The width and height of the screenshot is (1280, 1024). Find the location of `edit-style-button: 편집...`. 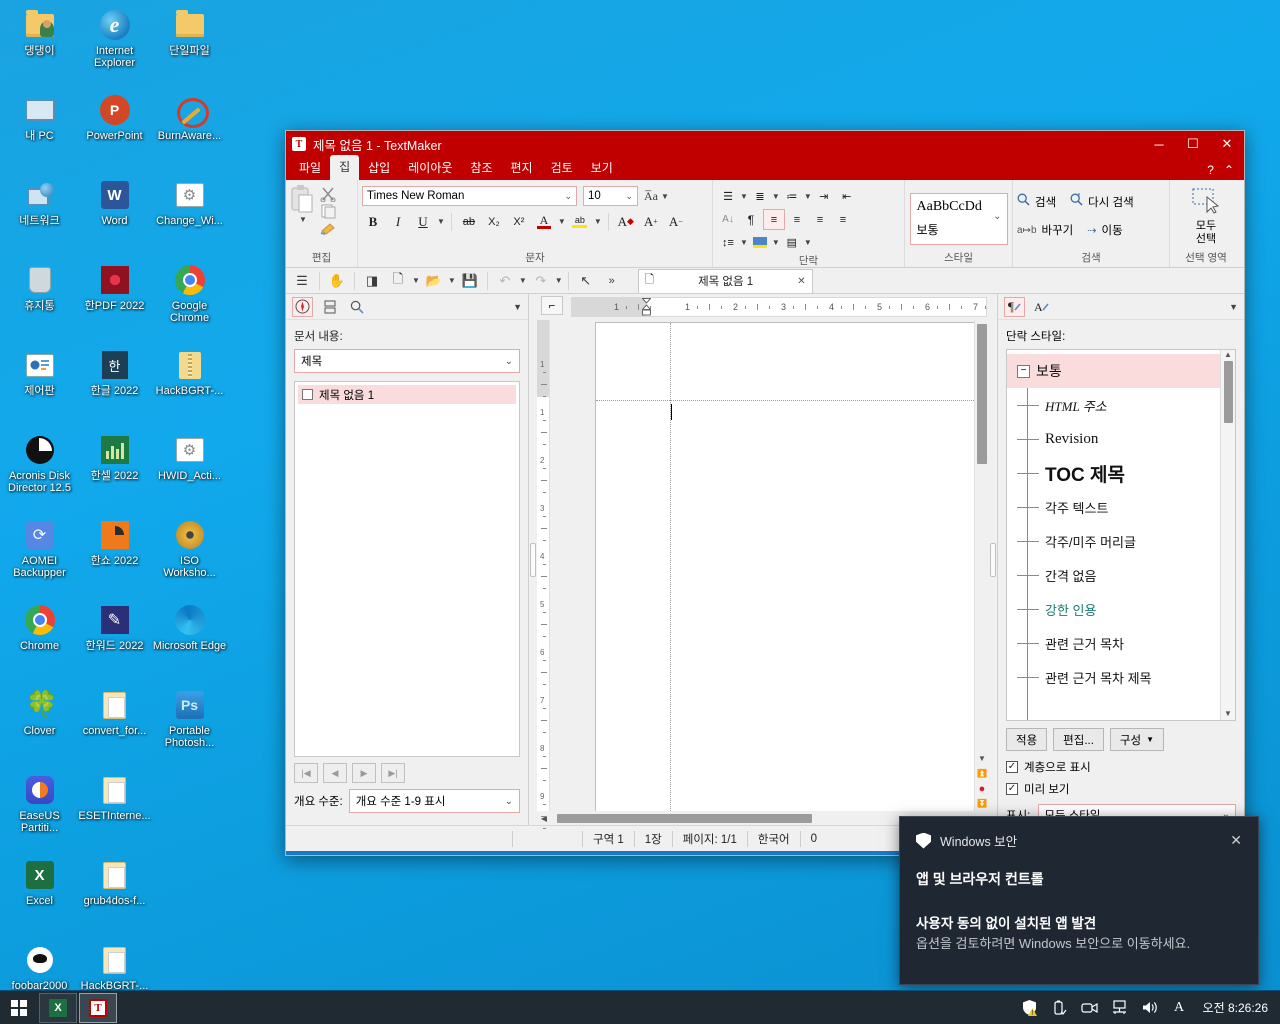

edit-style-button: 편집... is located at coordinates (1078, 739).